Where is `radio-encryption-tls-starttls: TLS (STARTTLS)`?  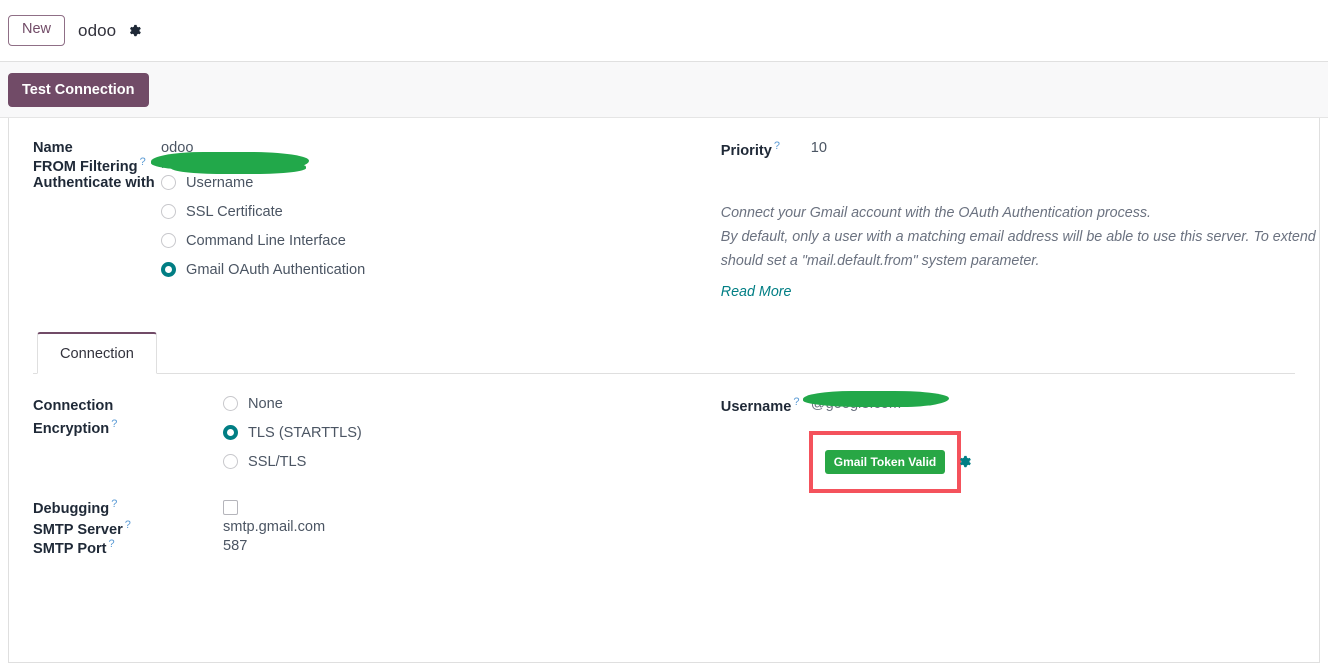 radio-encryption-tls-starttls: TLS (STARTTLS) is located at coordinates (467, 433).